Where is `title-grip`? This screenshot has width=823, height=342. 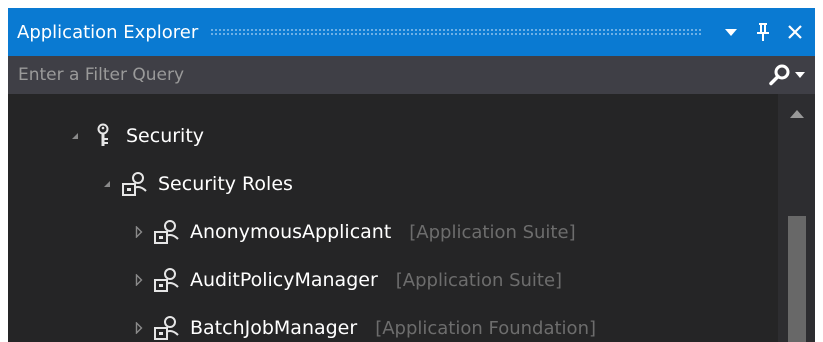 title-grip is located at coordinates (455, 32).